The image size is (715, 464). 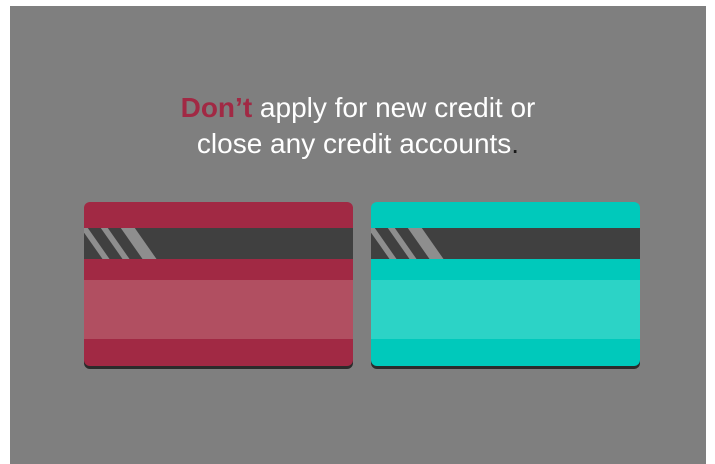 I want to click on credit-card-red, so click(x=218, y=284).